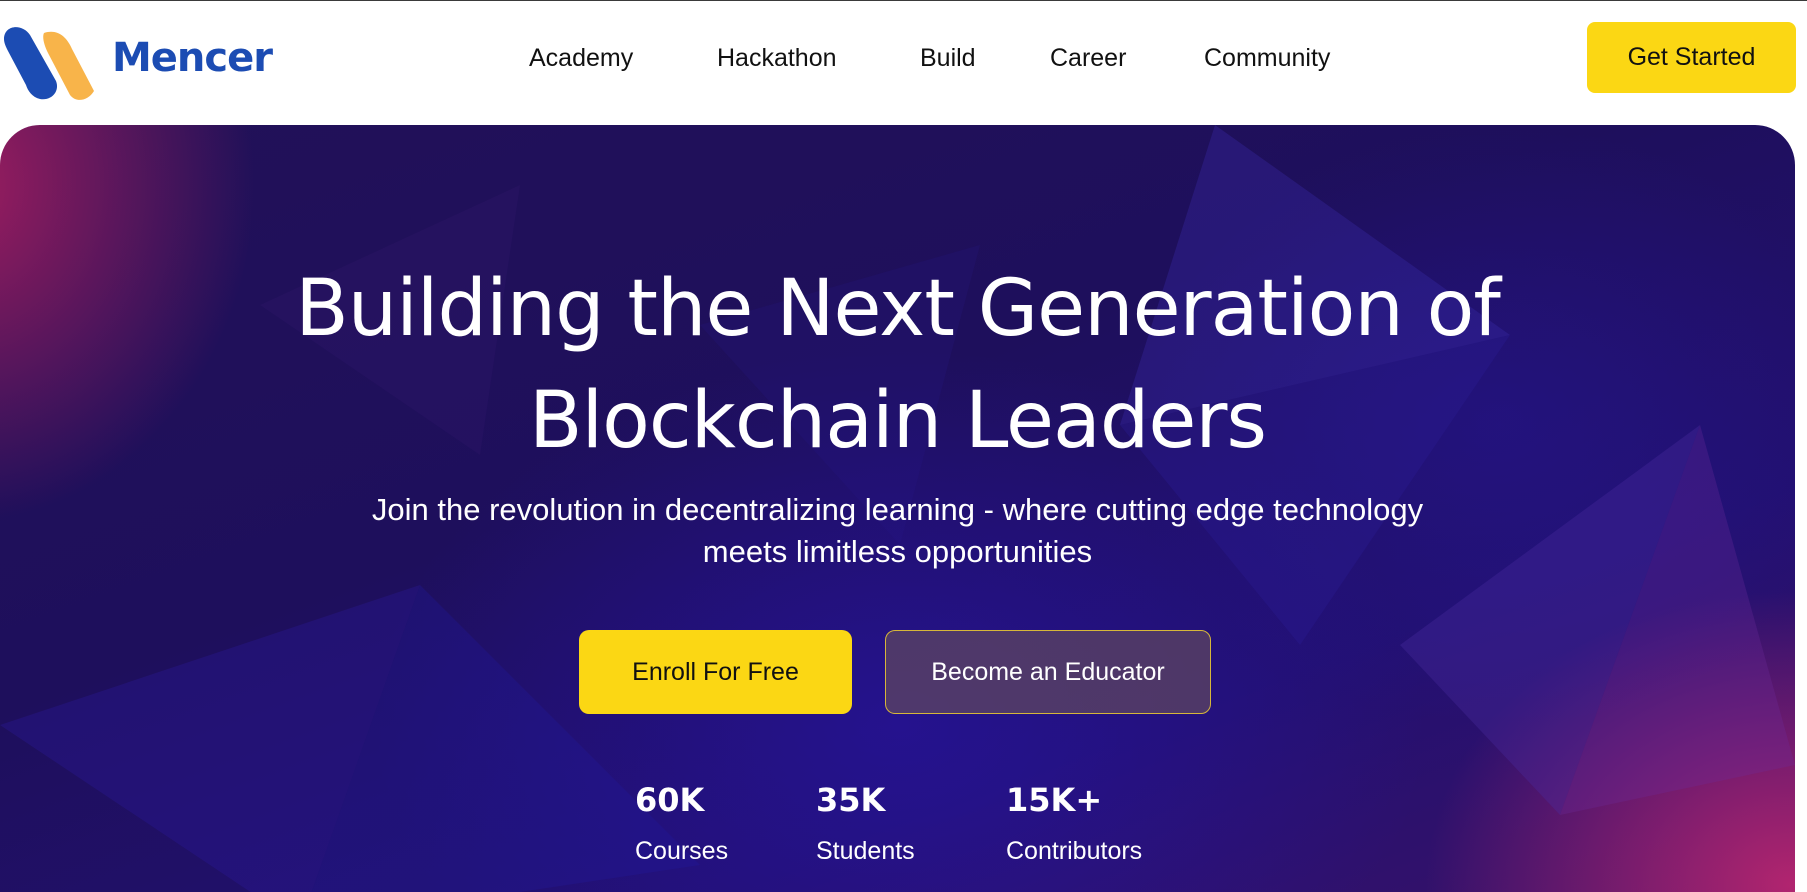  What do you see at coordinates (898, 309) in the screenshot?
I see `hero-title-line: Building the Next Generation of` at bounding box center [898, 309].